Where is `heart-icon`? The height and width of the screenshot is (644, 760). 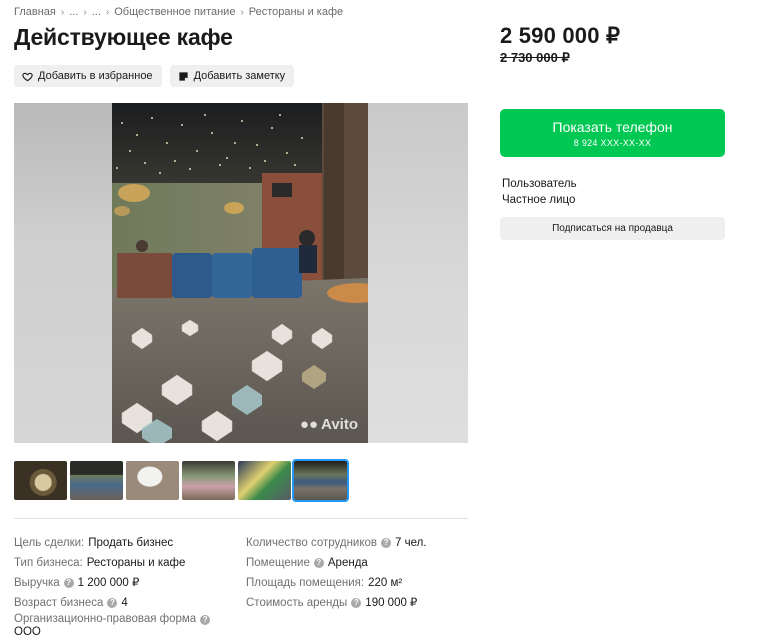
heart-icon is located at coordinates (27, 76).